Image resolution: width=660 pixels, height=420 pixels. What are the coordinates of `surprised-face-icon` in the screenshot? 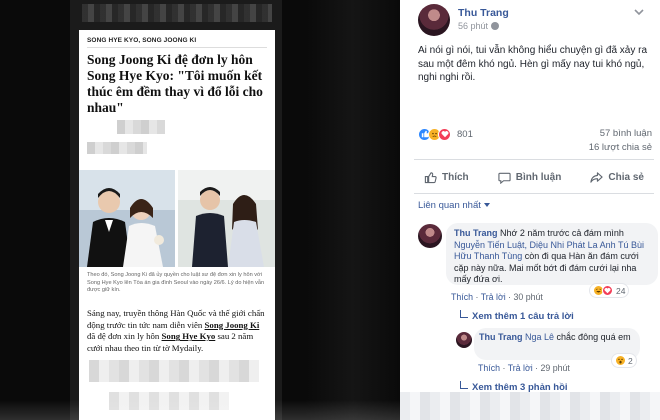 It's located at (620, 361).